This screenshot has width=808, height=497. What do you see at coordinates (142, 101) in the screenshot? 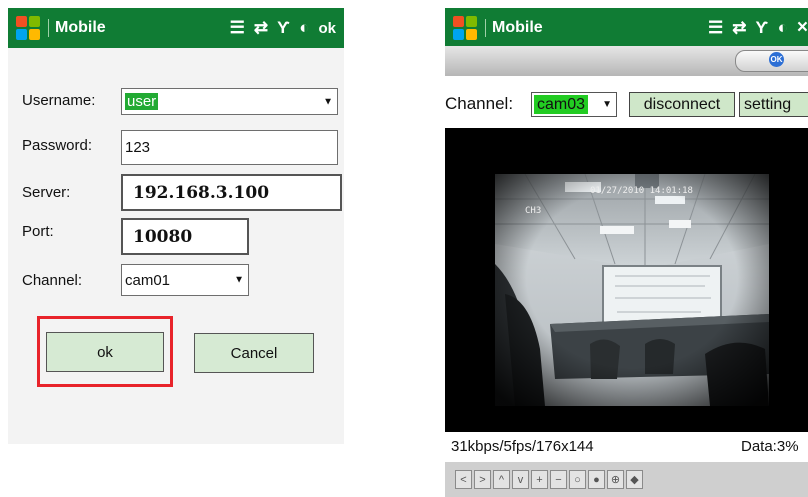
I see `username-value: user` at bounding box center [142, 101].